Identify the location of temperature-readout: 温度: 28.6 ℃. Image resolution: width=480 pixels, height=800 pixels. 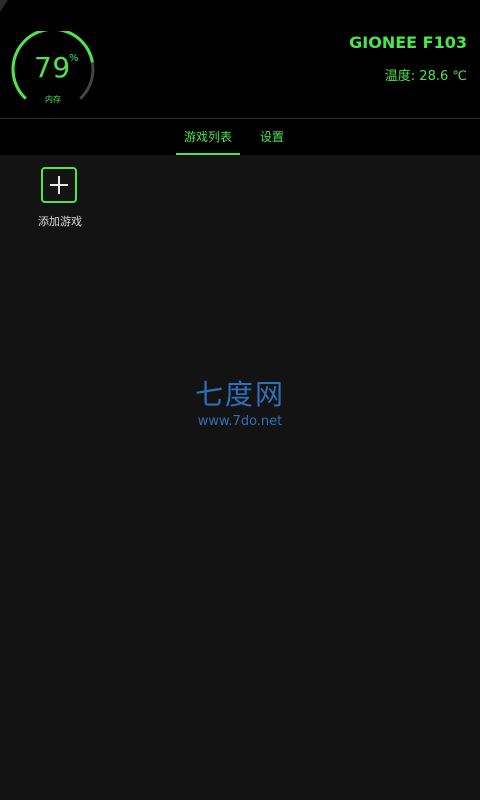
(425, 76).